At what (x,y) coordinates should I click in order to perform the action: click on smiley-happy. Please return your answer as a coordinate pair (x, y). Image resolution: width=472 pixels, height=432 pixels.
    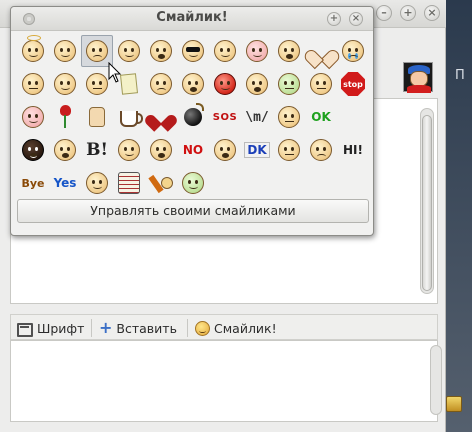
    Looking at the image, I should click on (65, 84).